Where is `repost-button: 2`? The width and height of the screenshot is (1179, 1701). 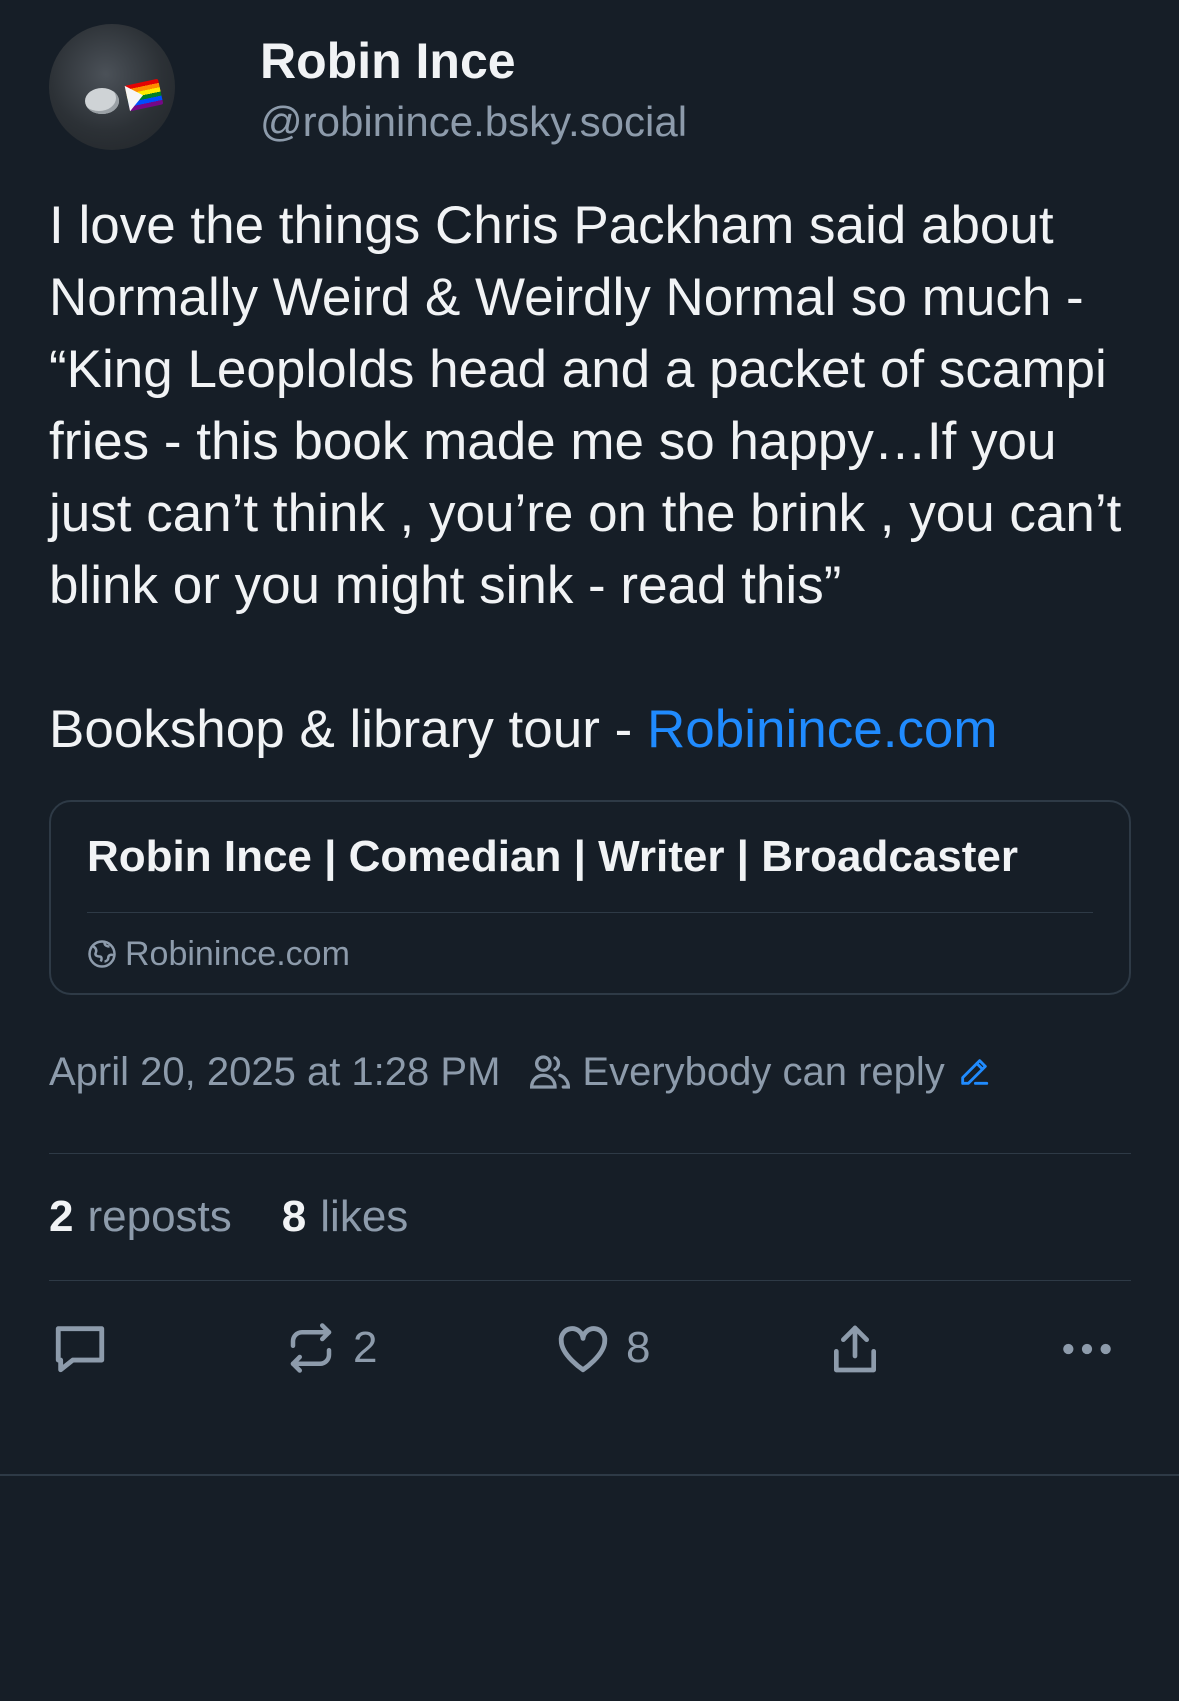 repost-button: 2 is located at coordinates (330, 1348).